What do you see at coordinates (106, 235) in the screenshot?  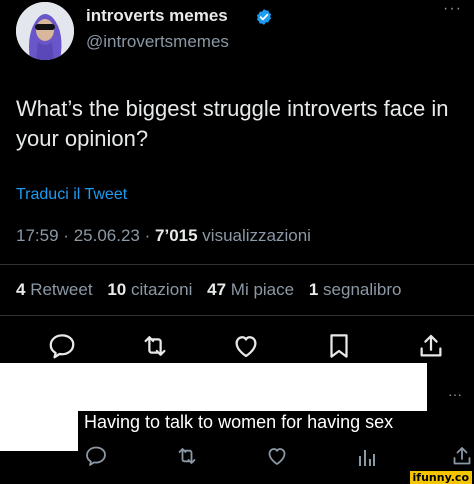 I see `tweet-date: 25.06.23` at bounding box center [106, 235].